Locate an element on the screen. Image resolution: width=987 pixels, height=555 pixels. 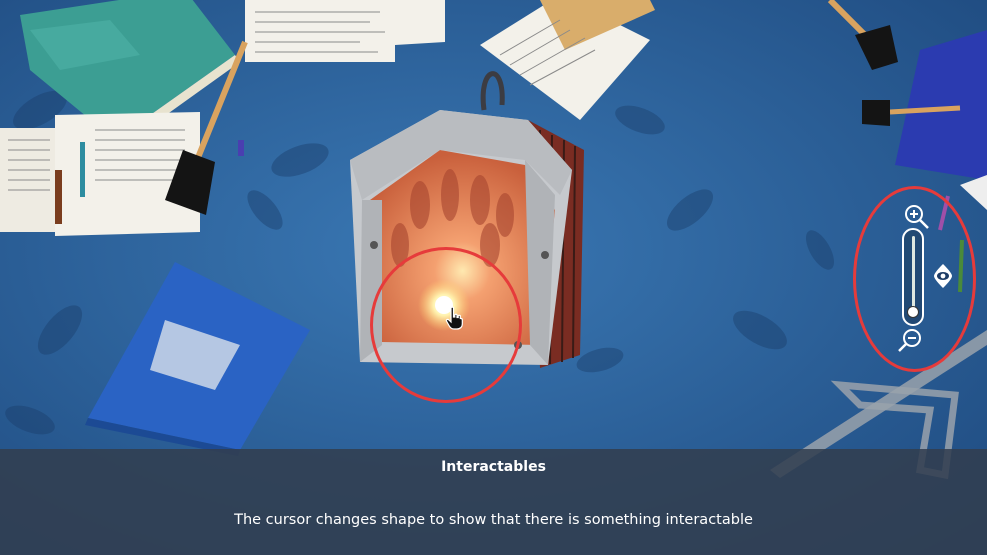
tutorial-title: Interactables is located at coordinates (493, 467).